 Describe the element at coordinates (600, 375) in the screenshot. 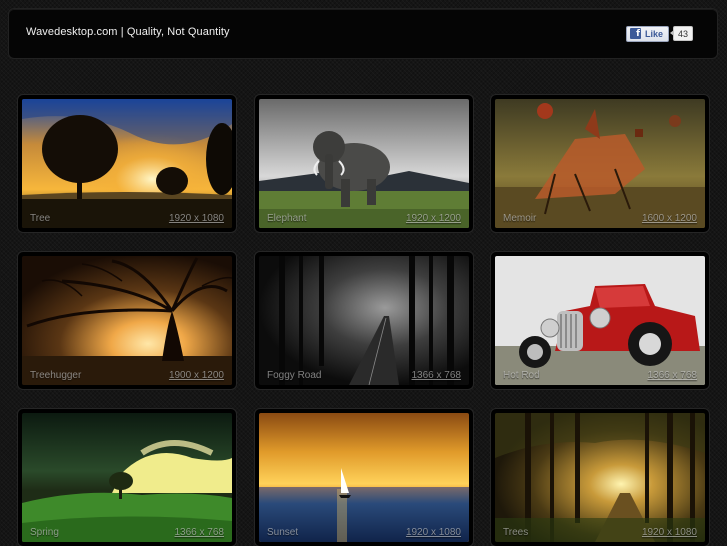

I see `wallpaper-caption: Hot Rod 1366 x 768` at that location.